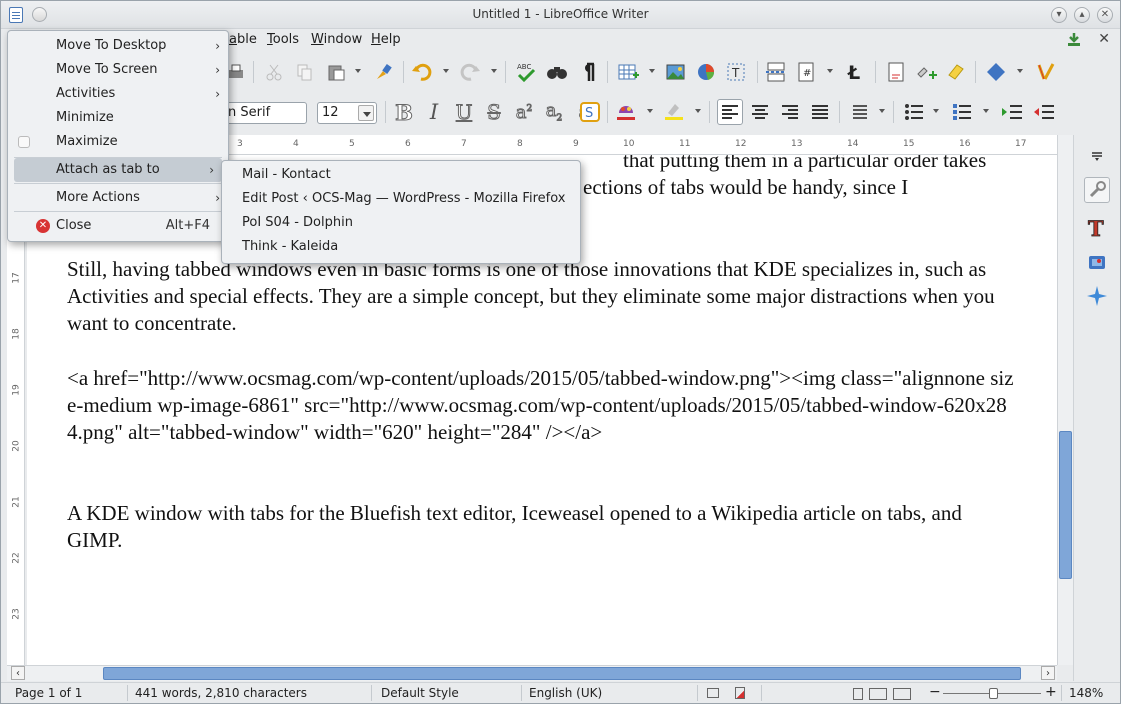 The image size is (1121, 704). What do you see at coordinates (674, 112) in the screenshot?
I see `highlighting-color-icon` at bounding box center [674, 112].